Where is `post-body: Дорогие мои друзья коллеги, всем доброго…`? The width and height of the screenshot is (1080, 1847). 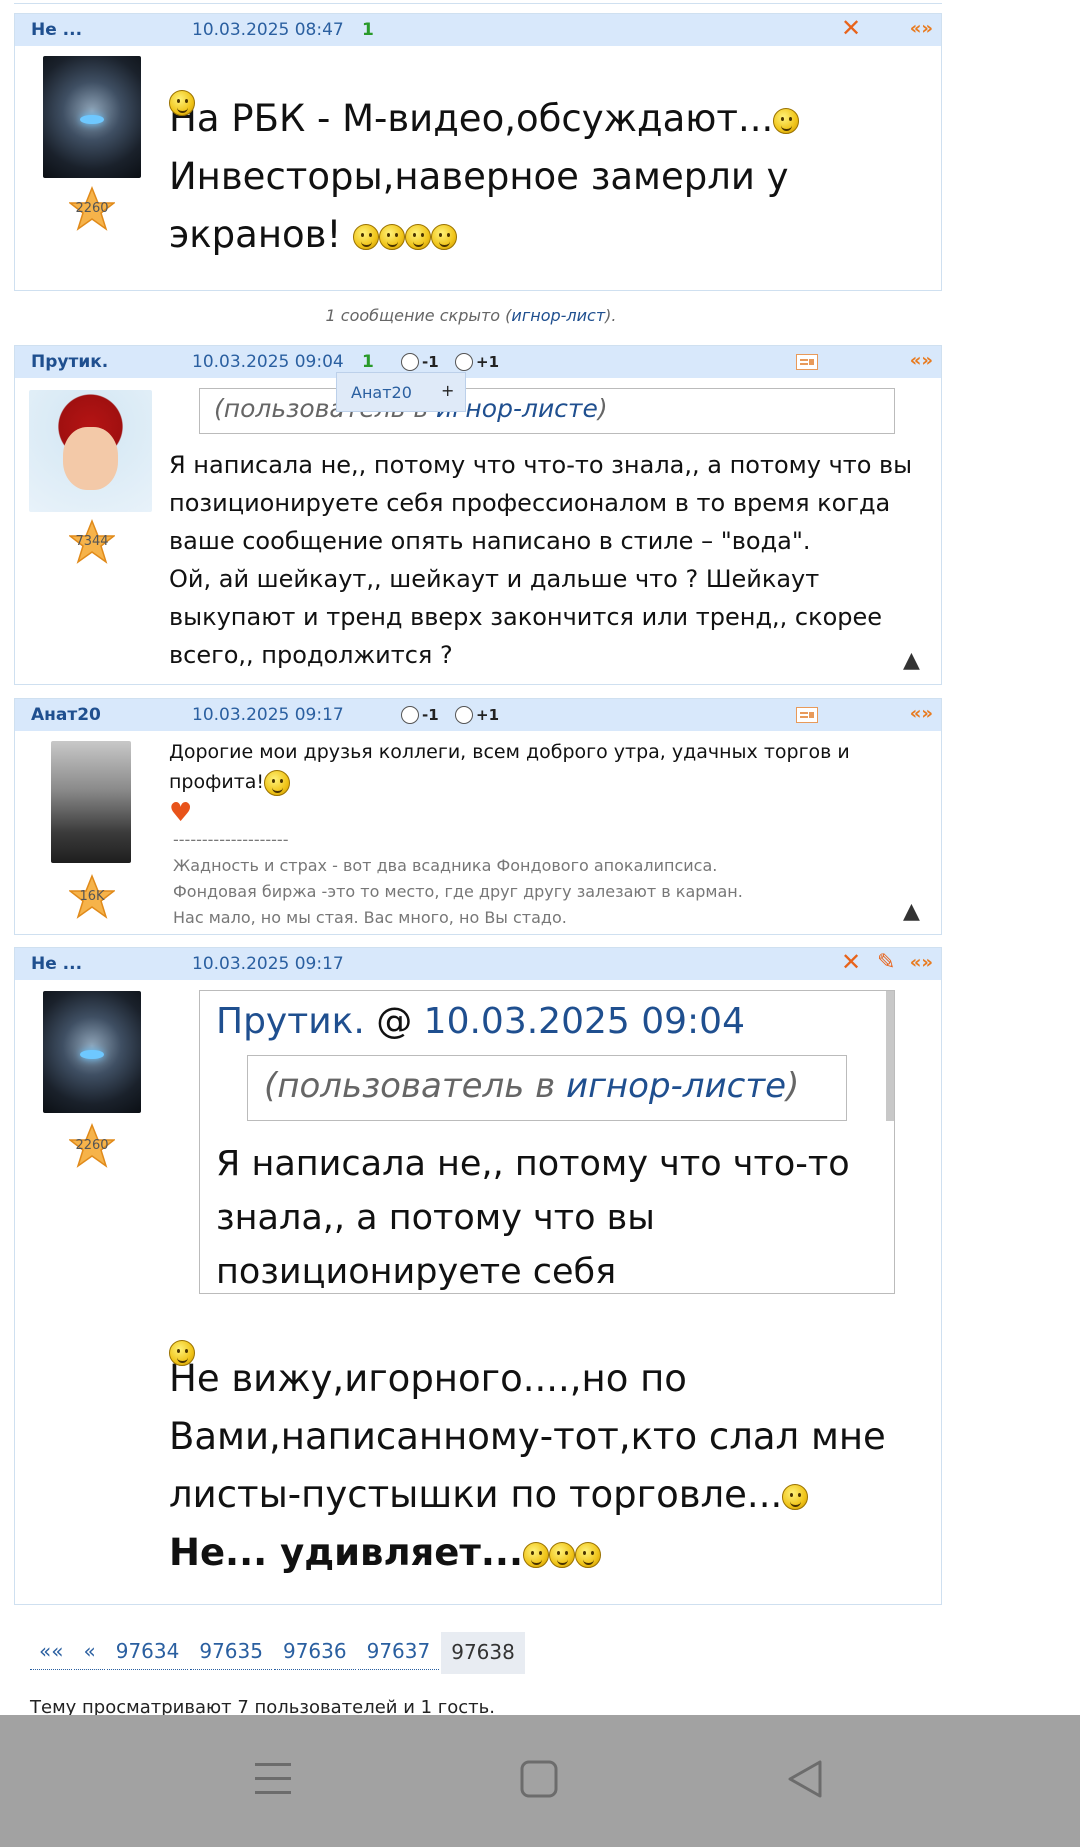
post-body: Дорогие мои друзья коллеги, всем доброго… is located at coordinates (554, 782).